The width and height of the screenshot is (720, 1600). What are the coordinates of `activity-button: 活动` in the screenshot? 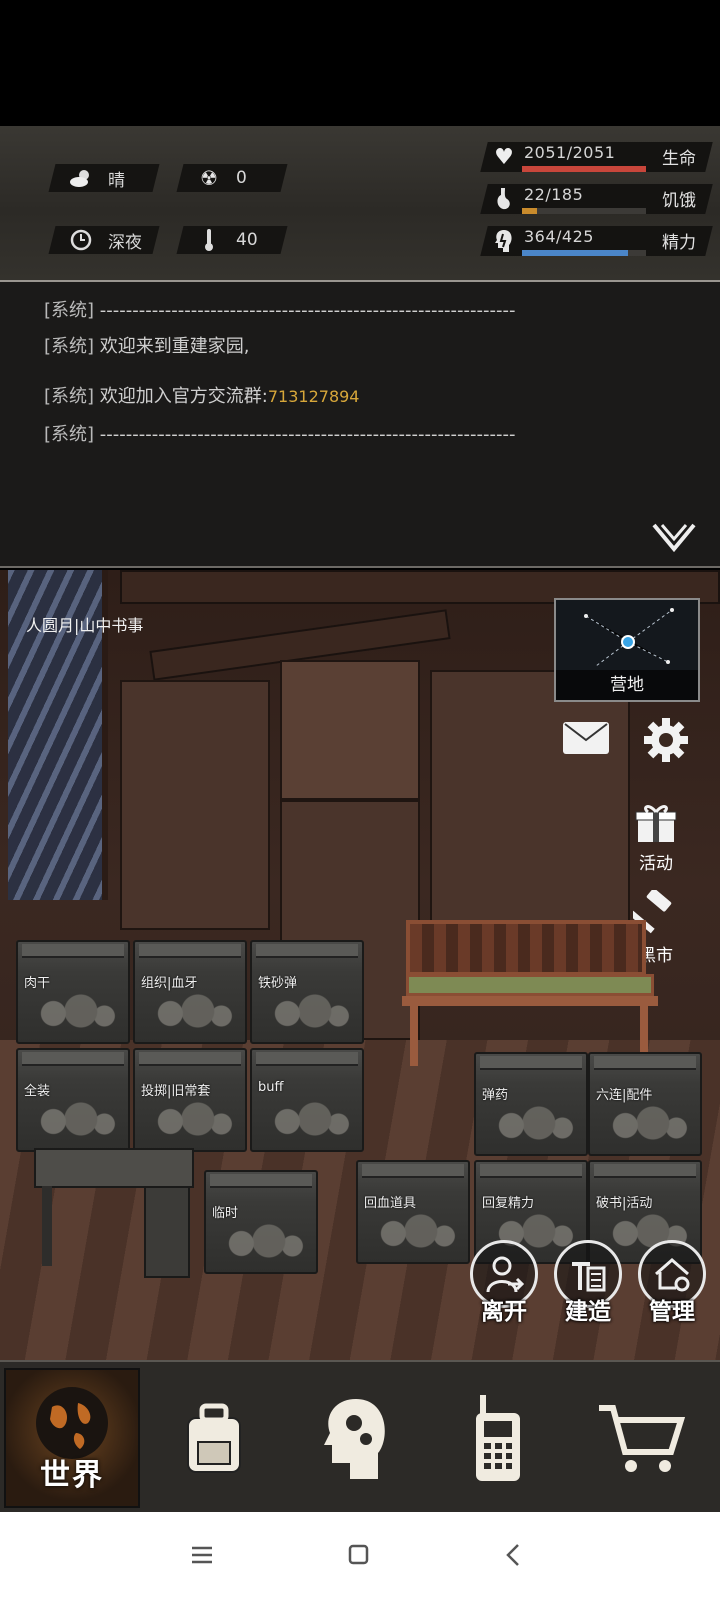 It's located at (656, 838).